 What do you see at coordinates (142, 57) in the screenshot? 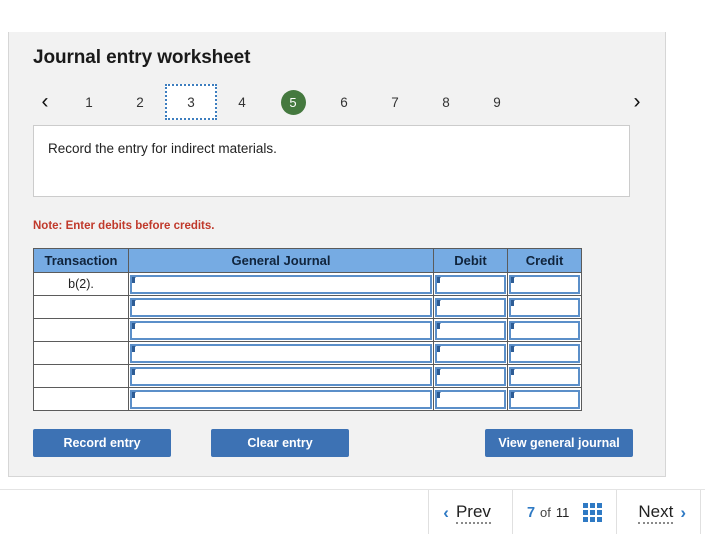
I see `page-title: Journal entry worksheet` at bounding box center [142, 57].